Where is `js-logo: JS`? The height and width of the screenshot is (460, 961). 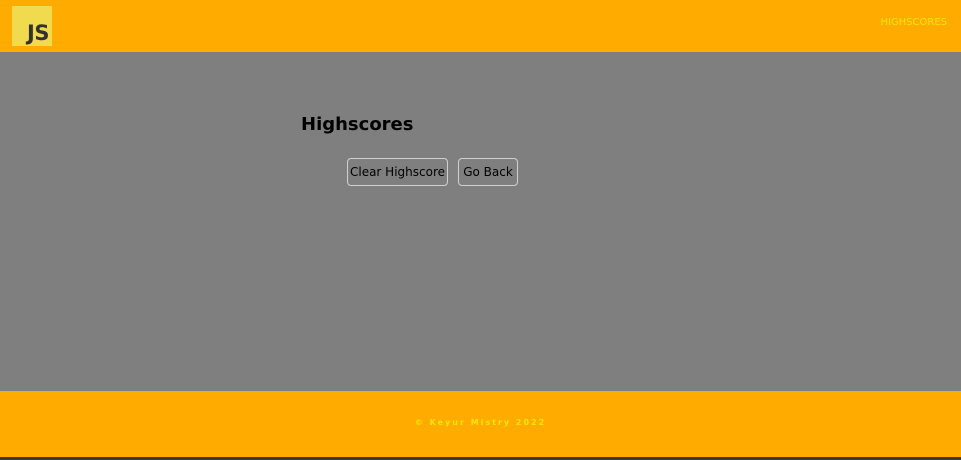
js-logo: JS is located at coordinates (32, 26).